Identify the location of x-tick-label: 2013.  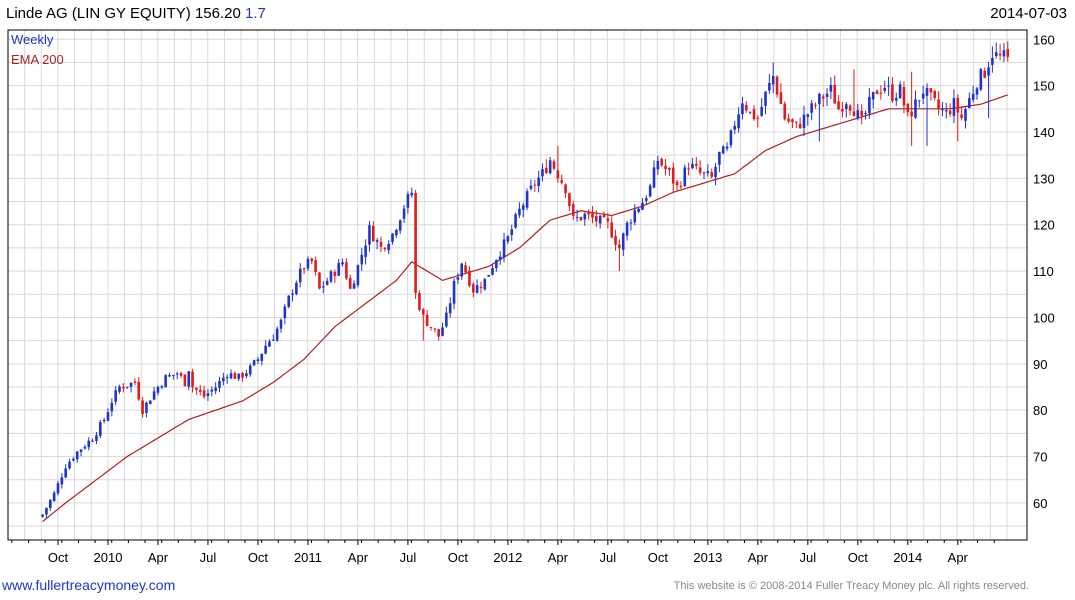
(707, 557).